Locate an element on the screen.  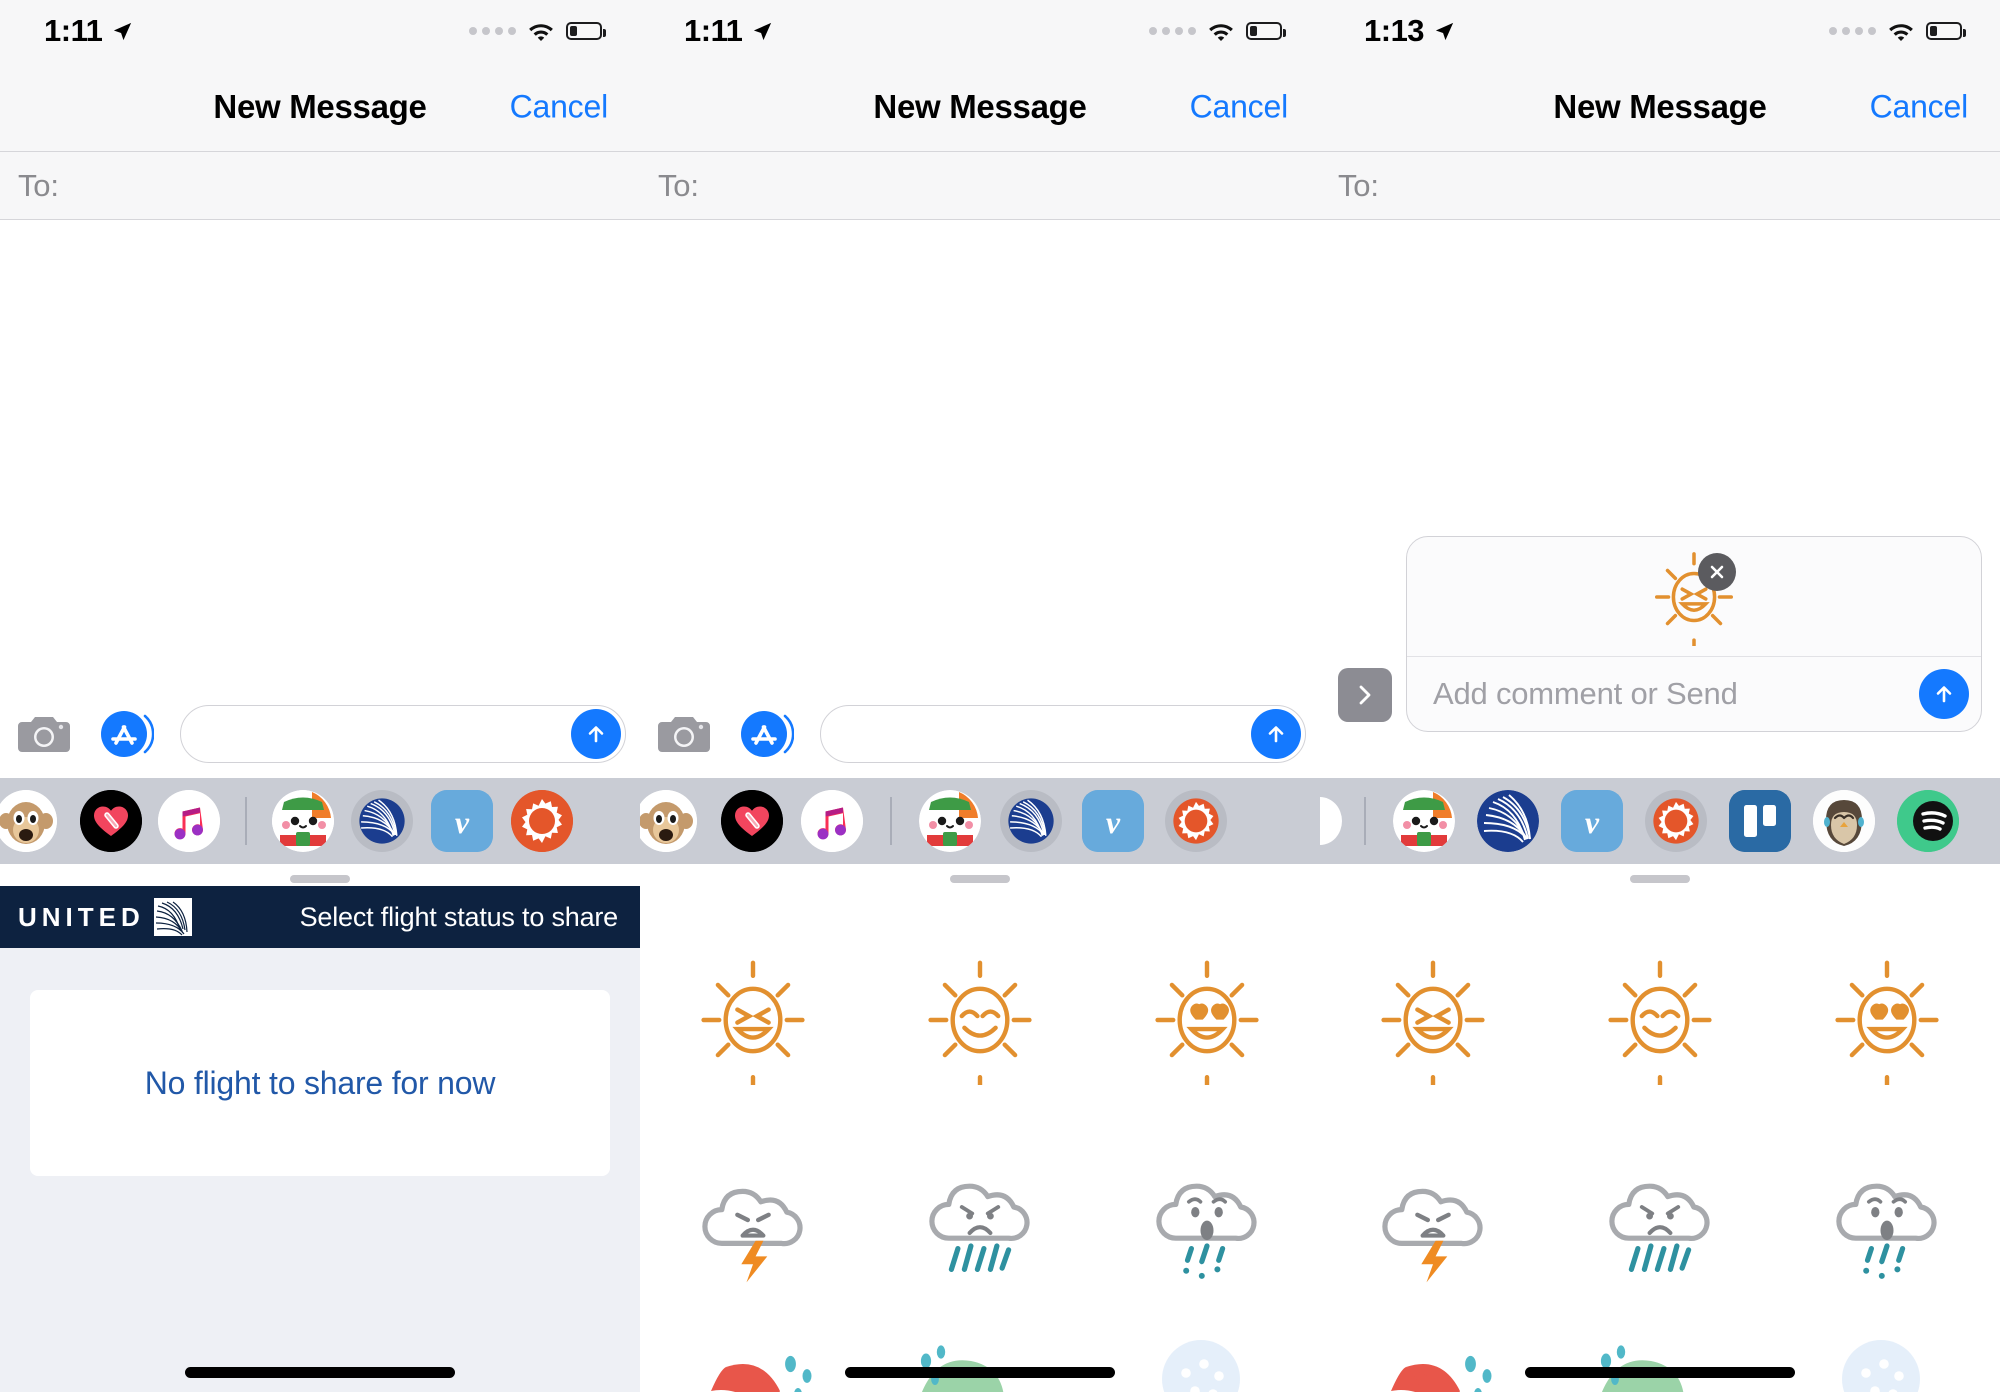
sticker-grid is located at coordinates (980, 1142).